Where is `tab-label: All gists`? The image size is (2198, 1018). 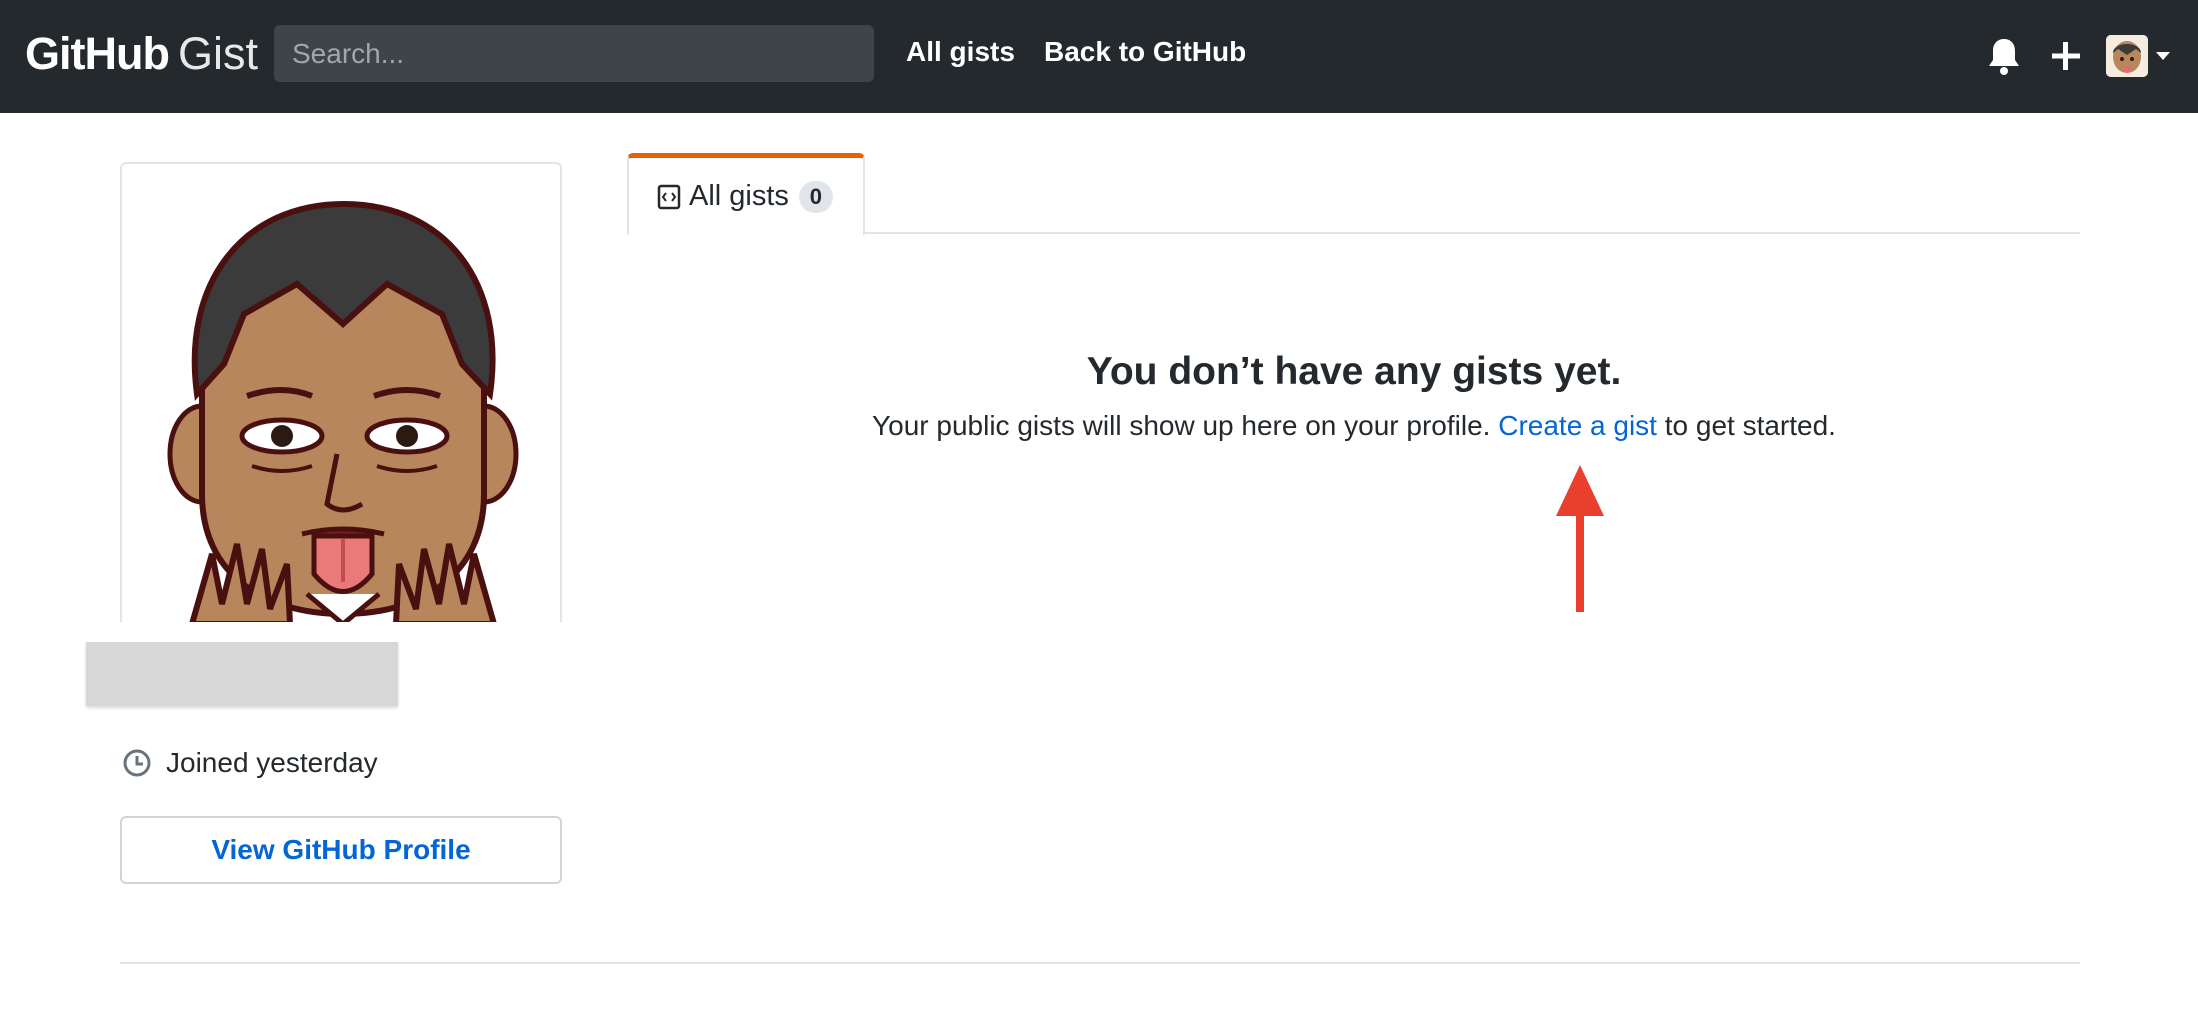
tab-label: All gists is located at coordinates (739, 196).